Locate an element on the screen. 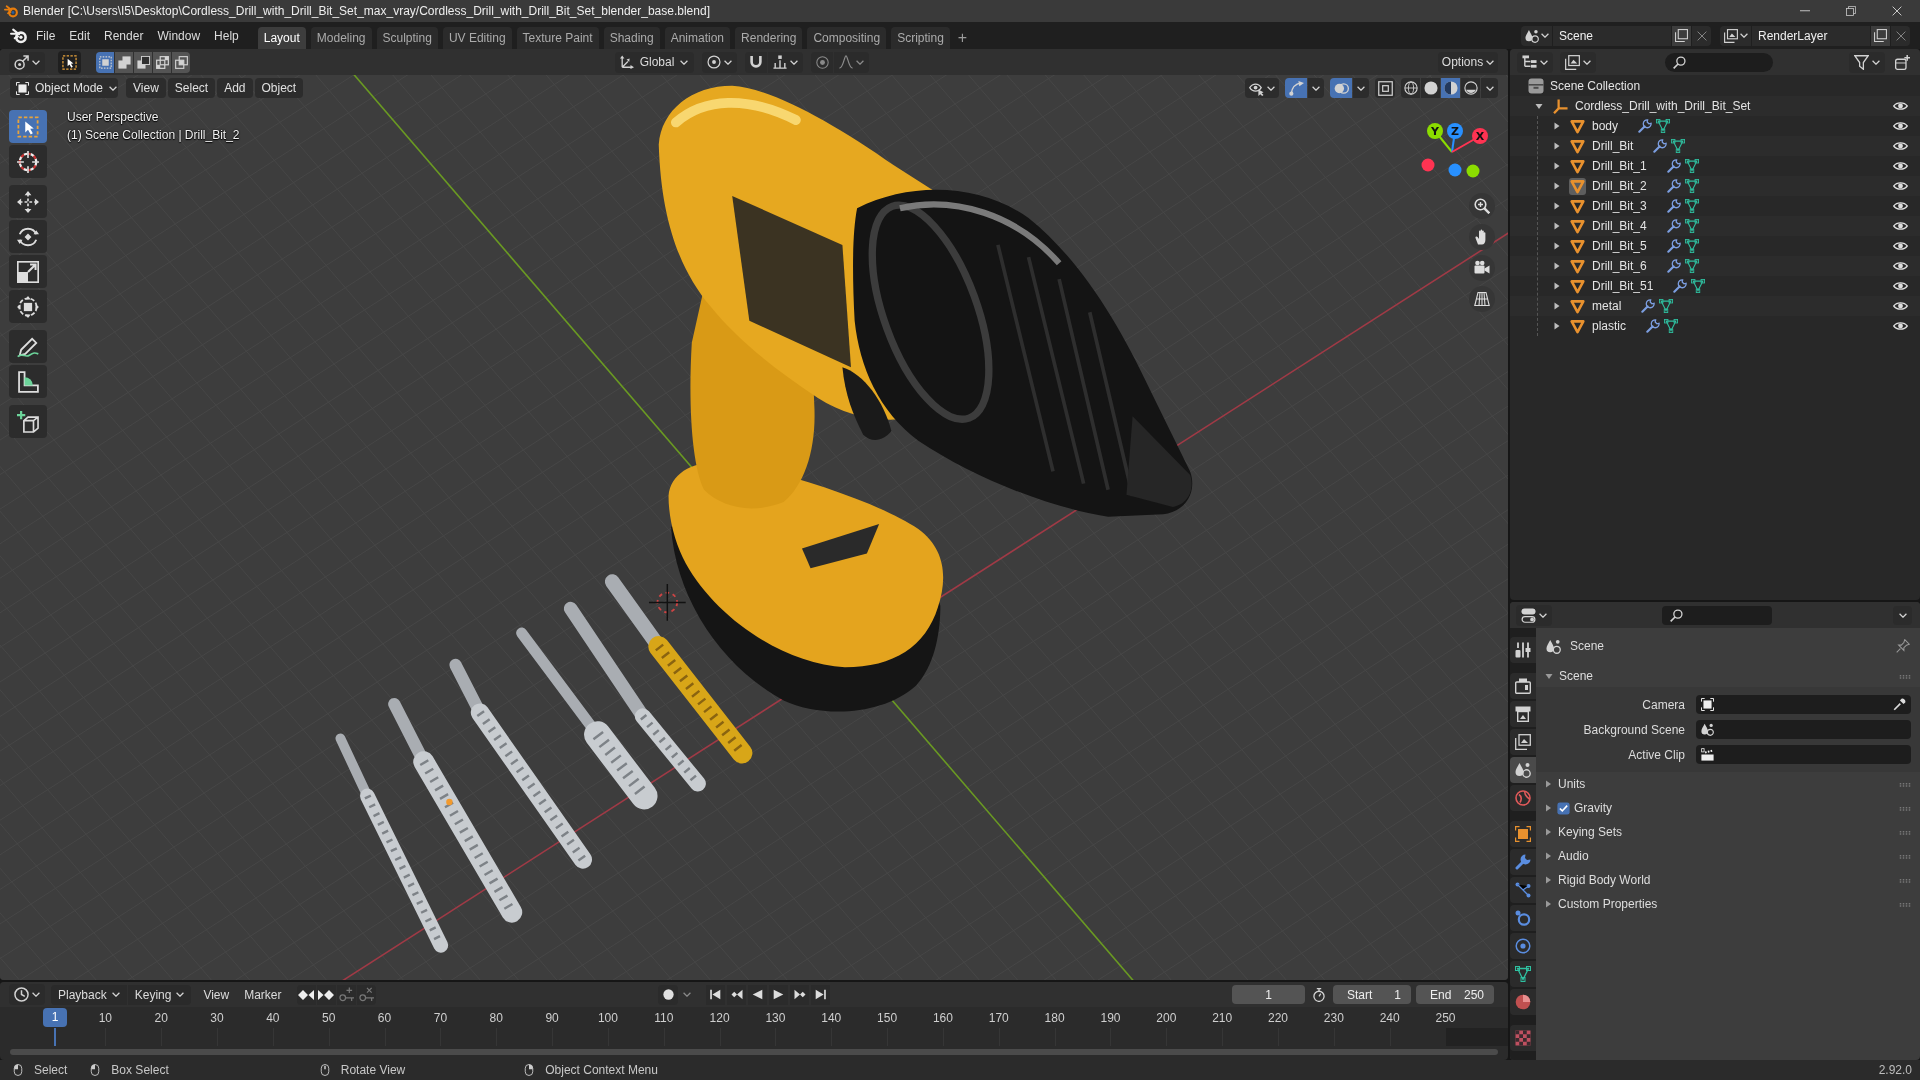 This screenshot has height=1080, width=1920. annotate-tool-button is located at coordinates (28, 346).